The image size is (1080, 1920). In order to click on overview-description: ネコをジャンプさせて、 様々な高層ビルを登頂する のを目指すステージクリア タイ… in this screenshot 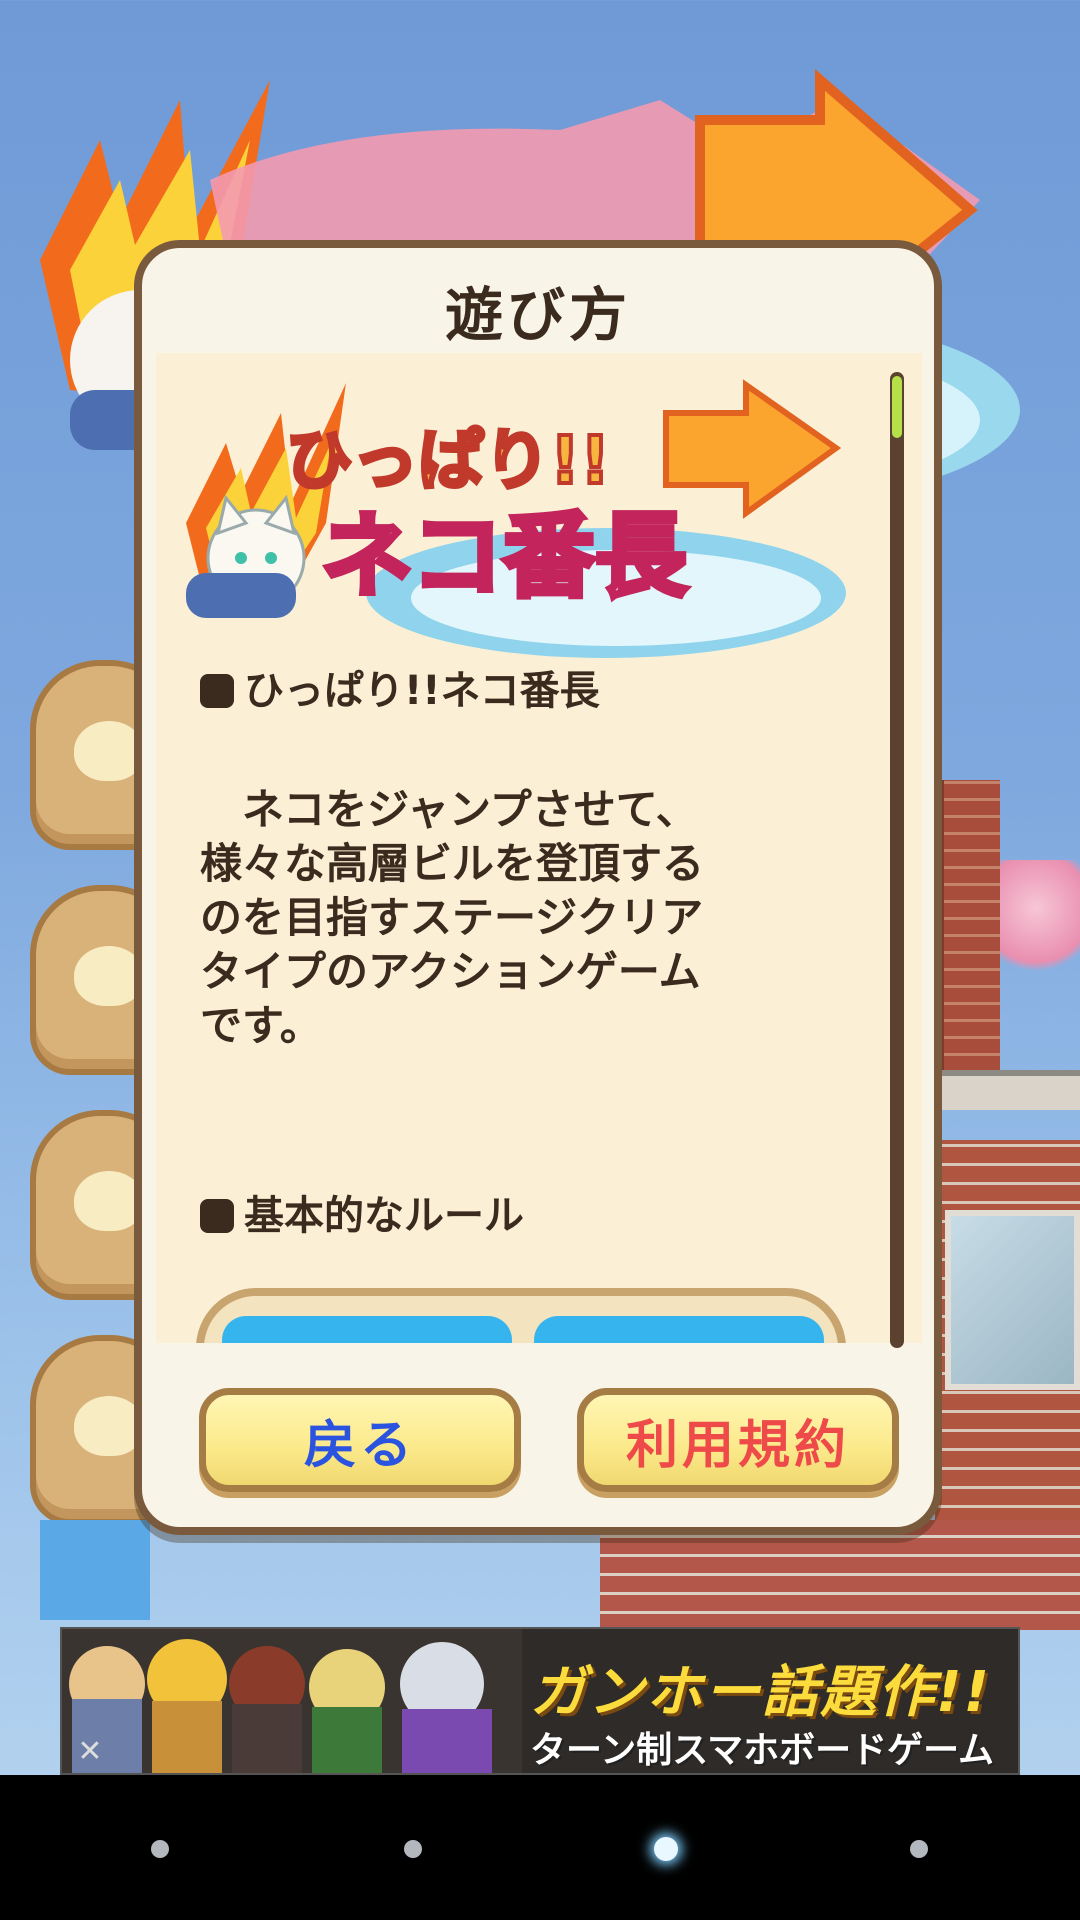, I will do `click(452, 917)`.